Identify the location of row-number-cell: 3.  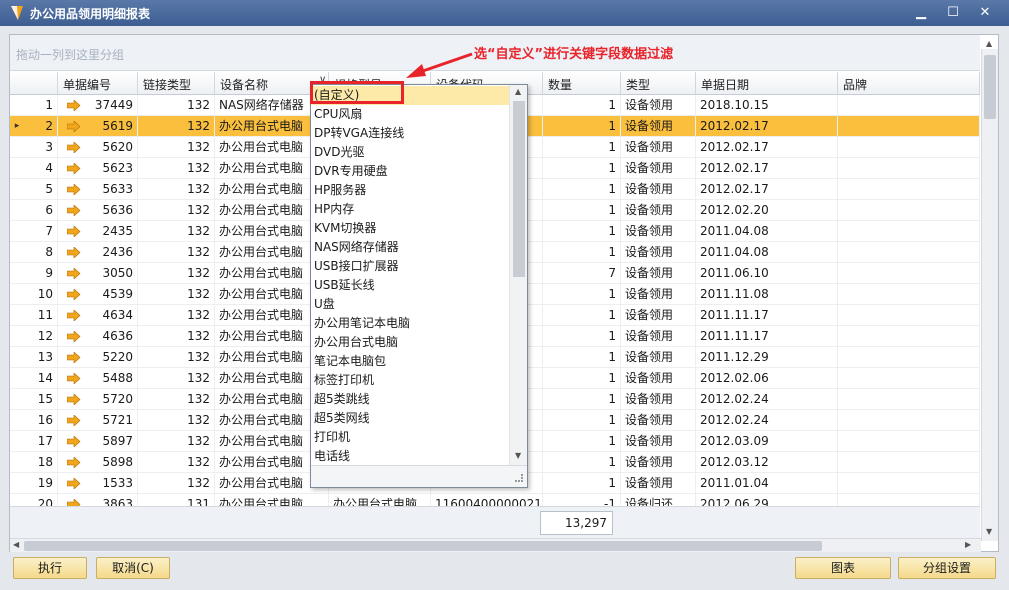
(40, 147).